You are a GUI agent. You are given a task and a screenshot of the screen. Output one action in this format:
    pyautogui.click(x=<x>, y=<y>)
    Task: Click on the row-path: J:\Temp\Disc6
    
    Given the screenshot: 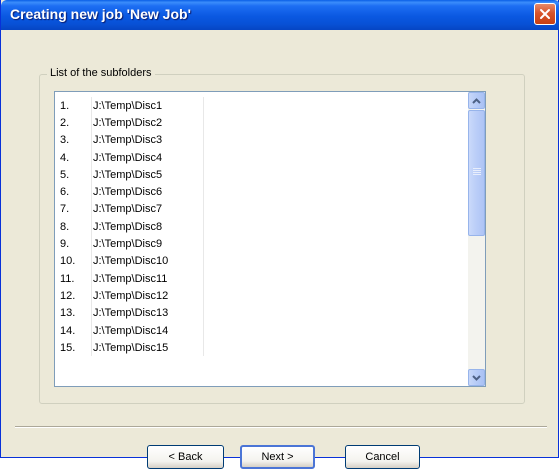 What is the action you would take?
    pyautogui.click(x=128, y=192)
    